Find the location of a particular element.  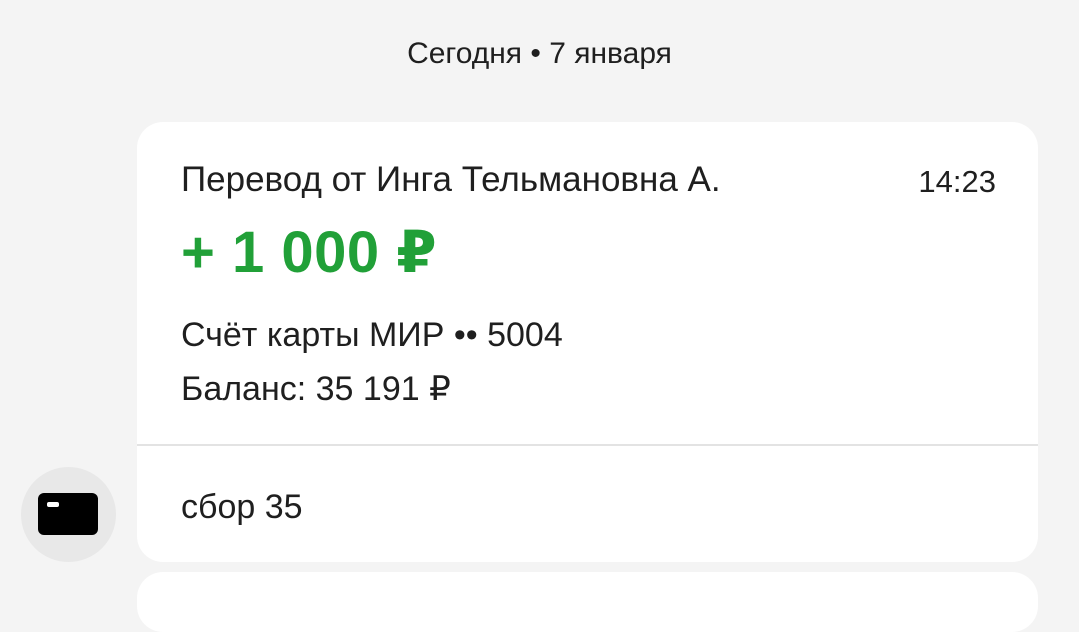

date-header: Сегодня • 7 января is located at coordinates (539, 53).